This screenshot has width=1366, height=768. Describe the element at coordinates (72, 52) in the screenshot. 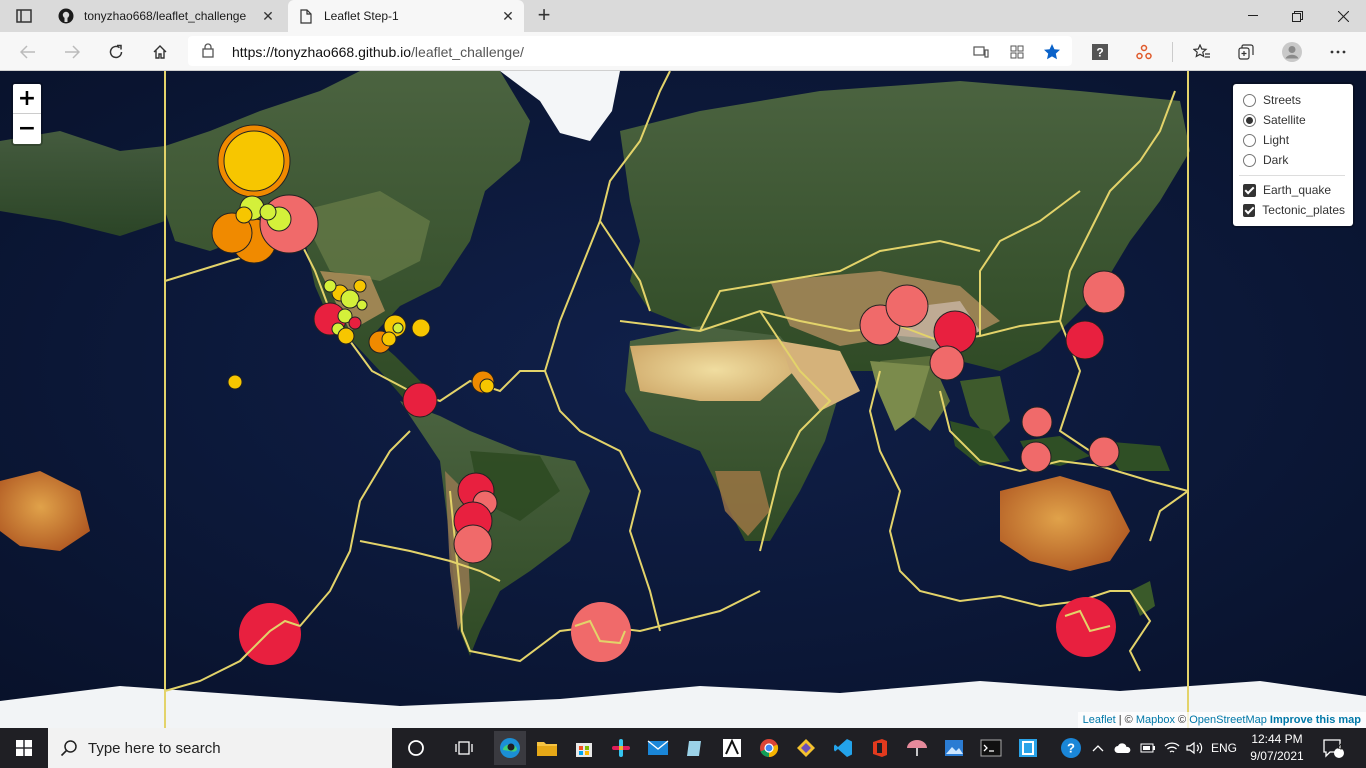

I see `forward-icon` at that location.